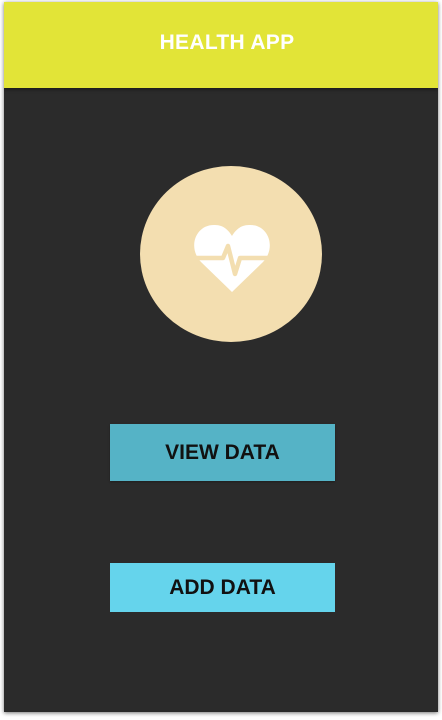  I want to click on heart-pulse-icon, so click(232, 258).